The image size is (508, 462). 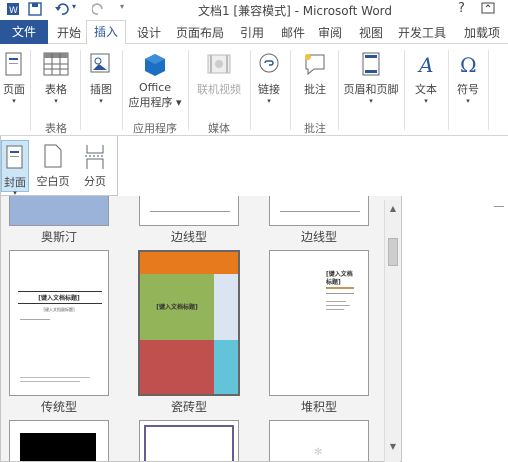 What do you see at coordinates (14, 157) in the screenshot?
I see `cover-page-icon` at bounding box center [14, 157].